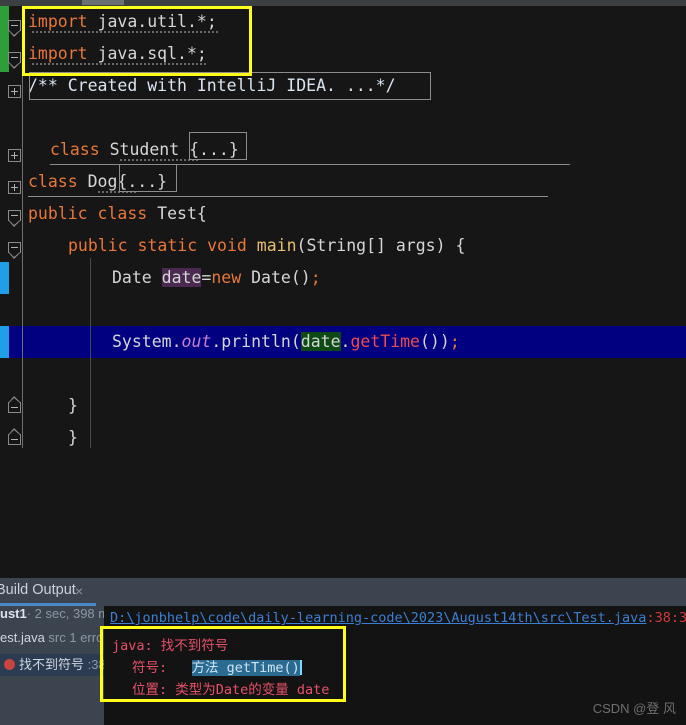 The image size is (686, 725). I want to click on closing-brace-main: }, so click(73, 405).